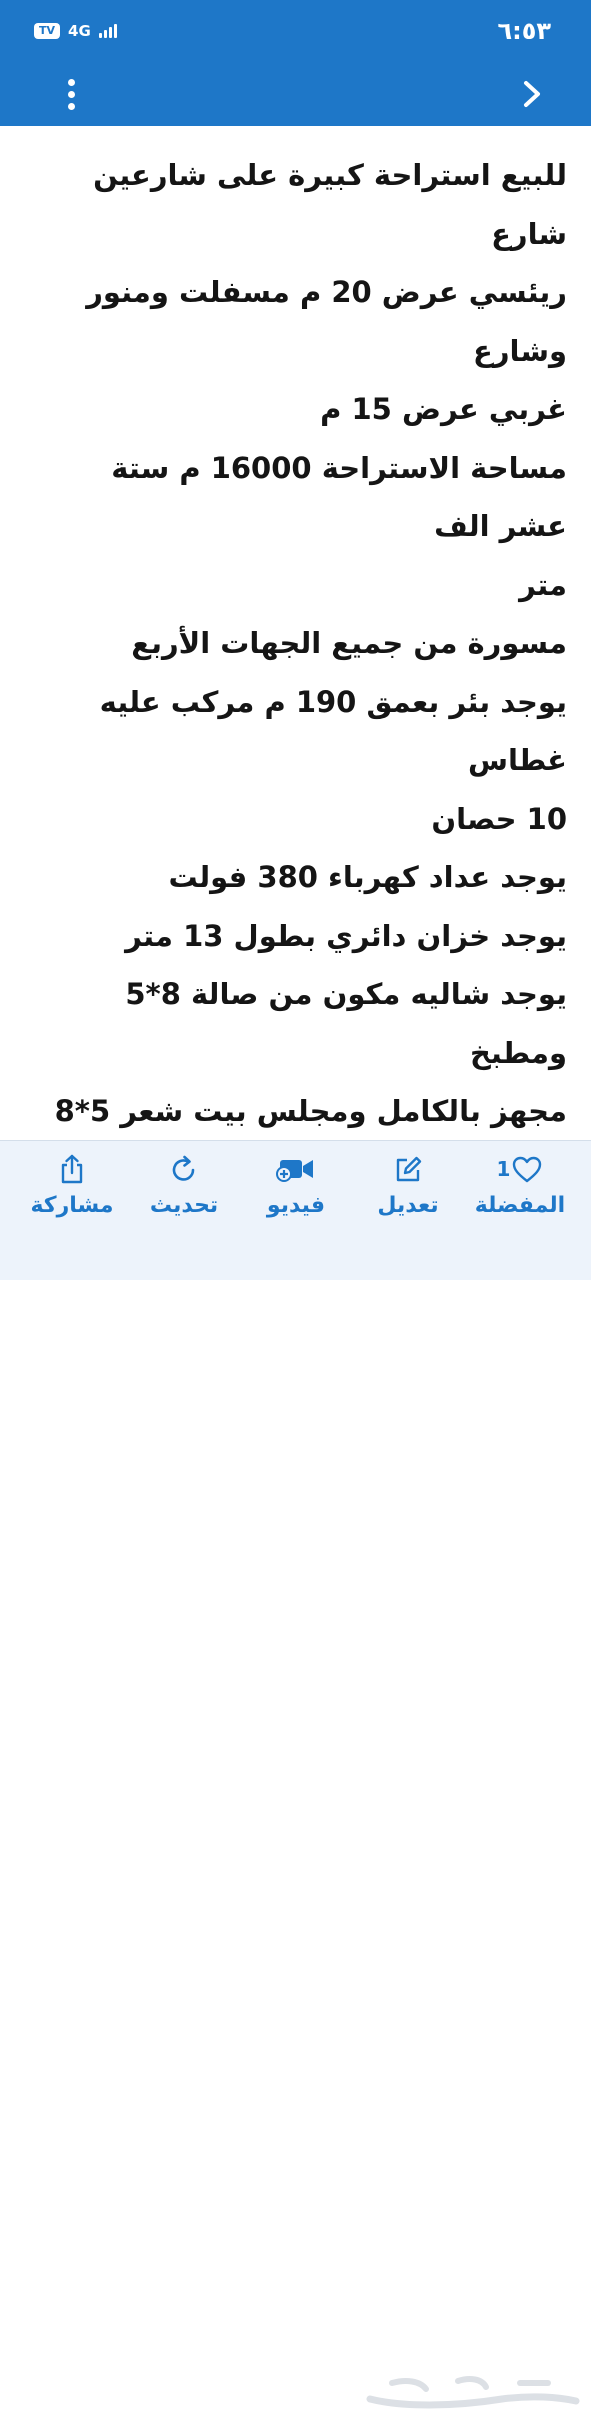 Image resolution: width=591 pixels, height=2415 pixels. I want to click on app-header: TV 4G ٦:٥٣, so click(295, 63).